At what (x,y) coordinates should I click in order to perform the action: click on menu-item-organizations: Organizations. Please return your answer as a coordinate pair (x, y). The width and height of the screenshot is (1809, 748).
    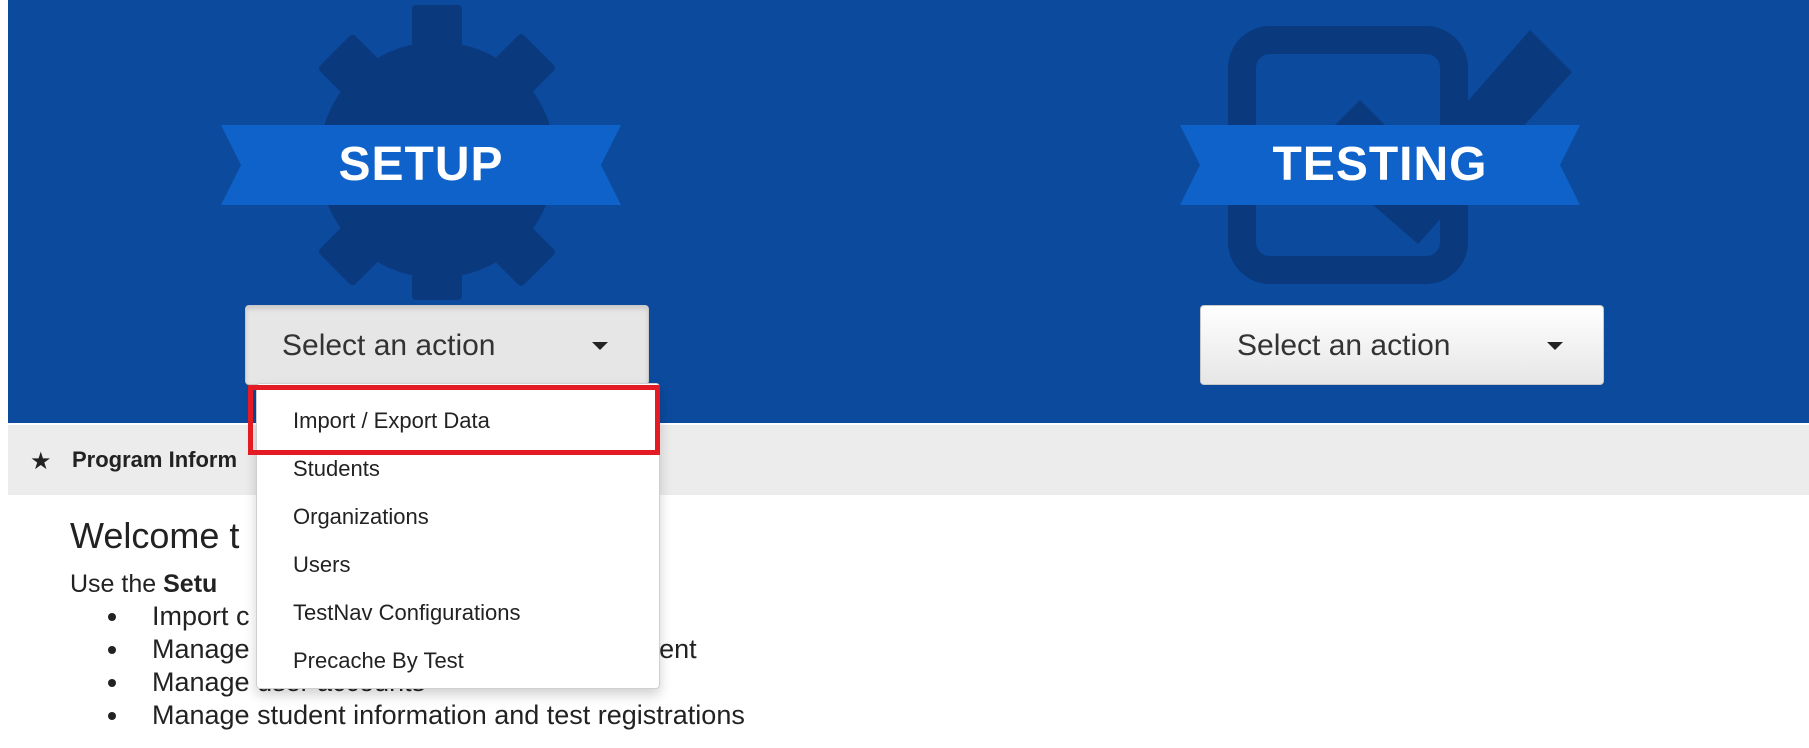
    Looking at the image, I should click on (361, 517).